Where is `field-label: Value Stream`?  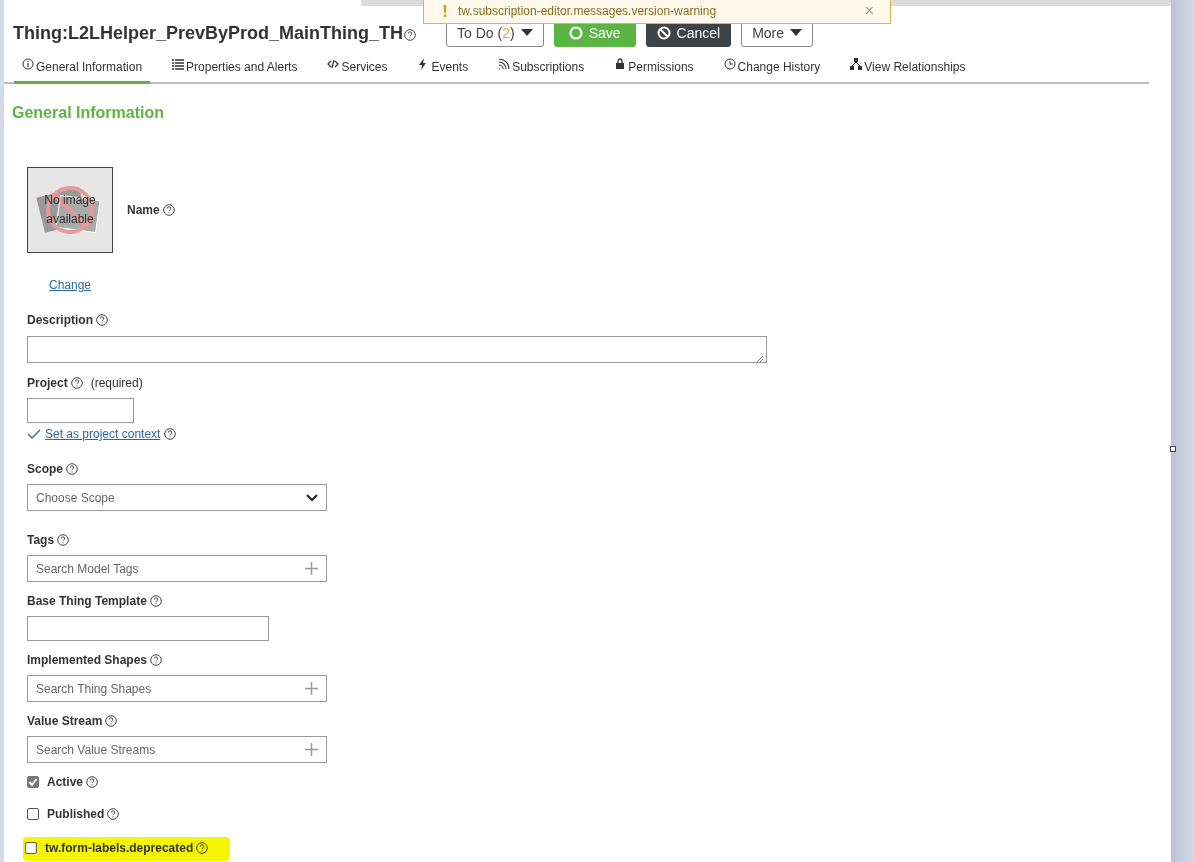
field-label: Value Stream is located at coordinates (65, 721).